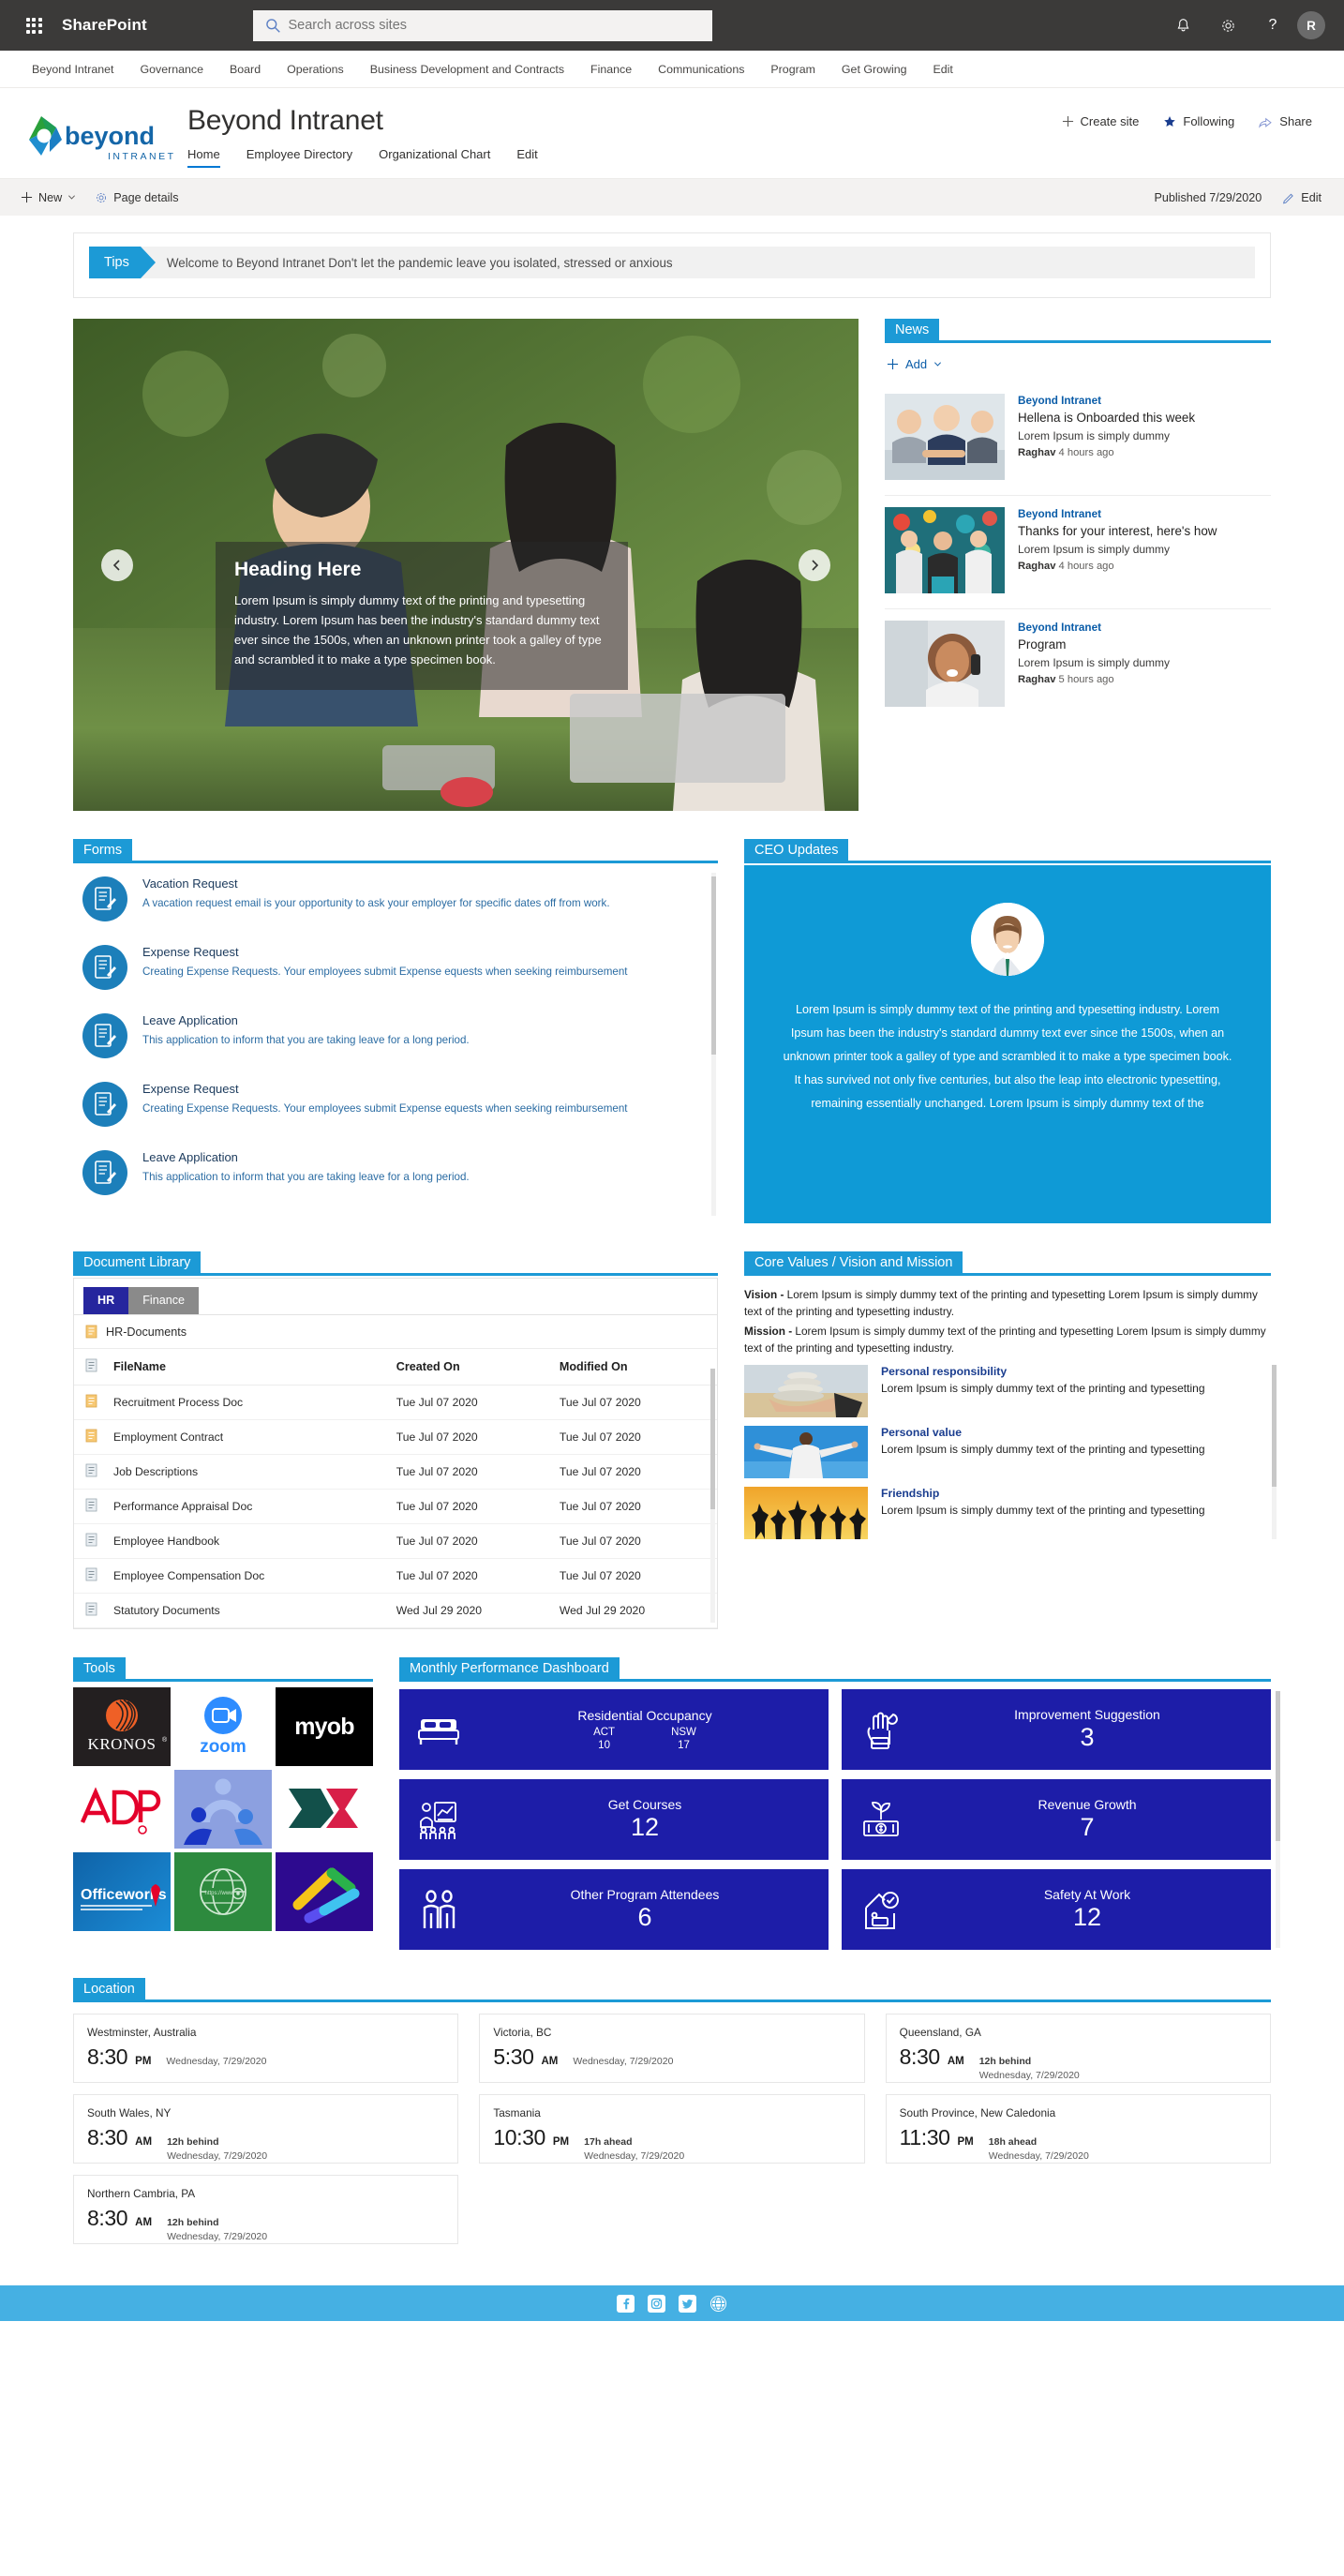 This screenshot has height=2576, width=1344. Describe the element at coordinates (626, 2303) in the screenshot. I see `facebook-icon` at that location.